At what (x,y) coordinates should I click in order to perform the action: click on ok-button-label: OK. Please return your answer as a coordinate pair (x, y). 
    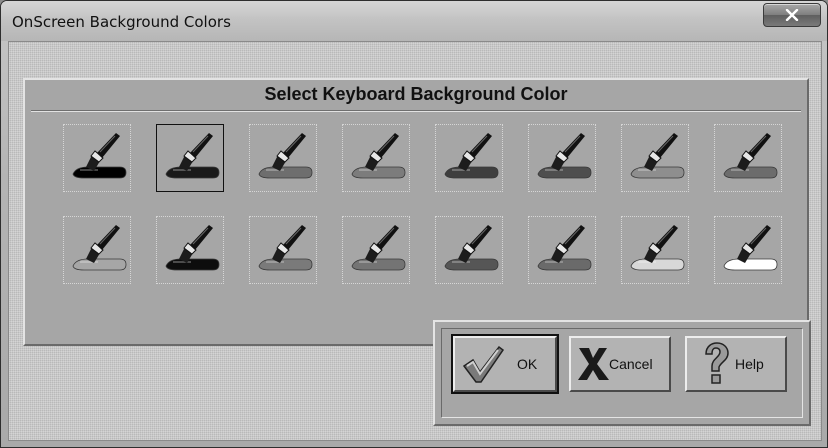
    Looking at the image, I should click on (527, 364).